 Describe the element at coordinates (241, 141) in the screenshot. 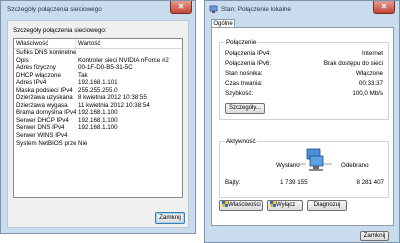

I see `activity-group-label: Aktywność` at that location.